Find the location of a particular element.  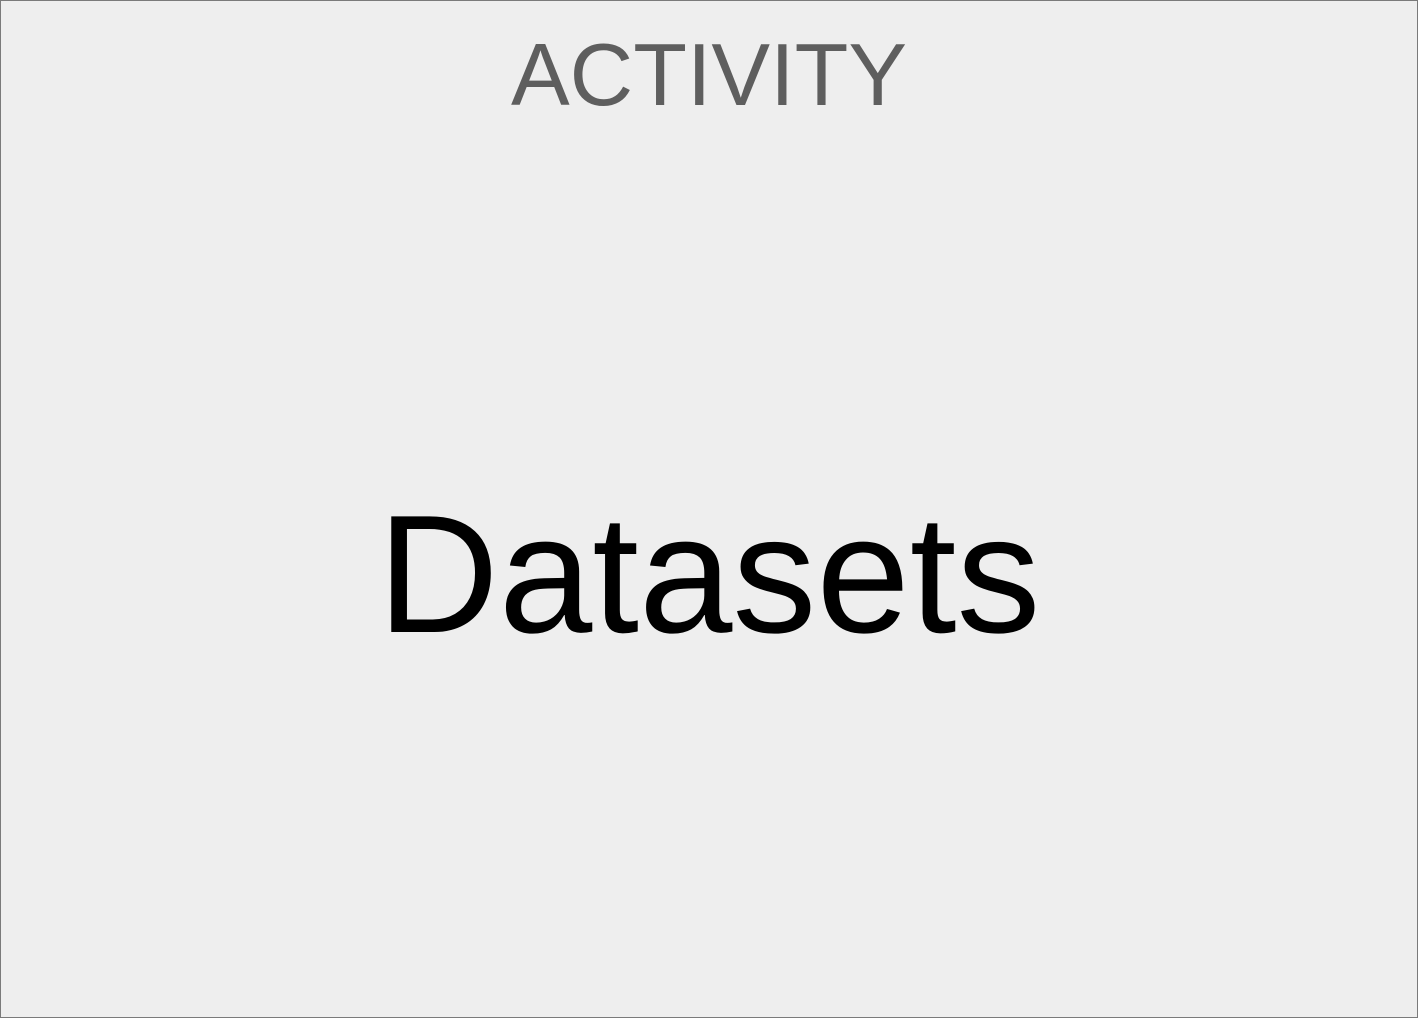

card-category-label: ACTIVITY is located at coordinates (709, 74).